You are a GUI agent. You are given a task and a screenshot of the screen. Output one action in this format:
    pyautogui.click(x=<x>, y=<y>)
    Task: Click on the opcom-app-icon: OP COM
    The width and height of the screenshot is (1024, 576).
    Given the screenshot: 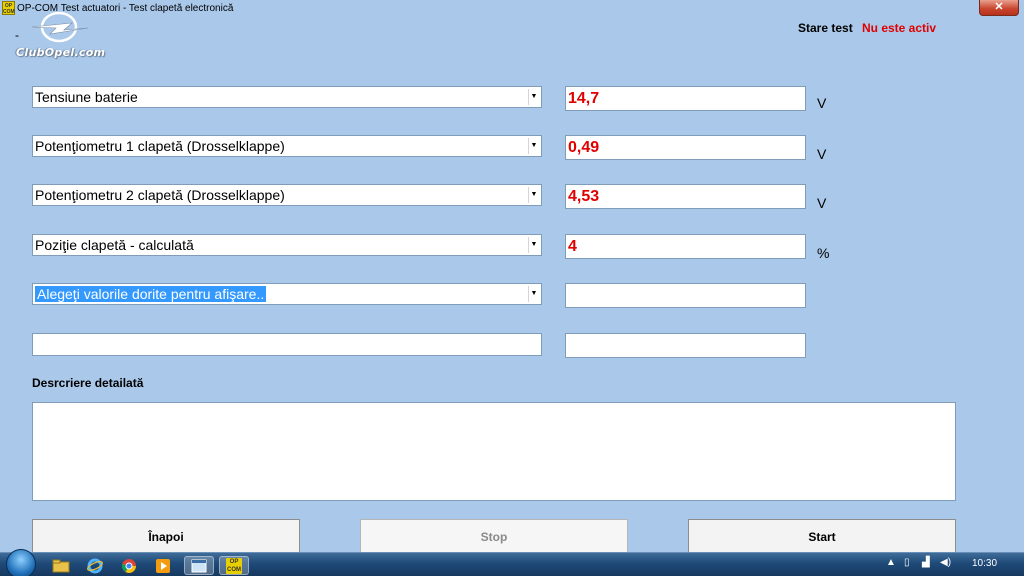 What is the action you would take?
    pyautogui.click(x=234, y=566)
    